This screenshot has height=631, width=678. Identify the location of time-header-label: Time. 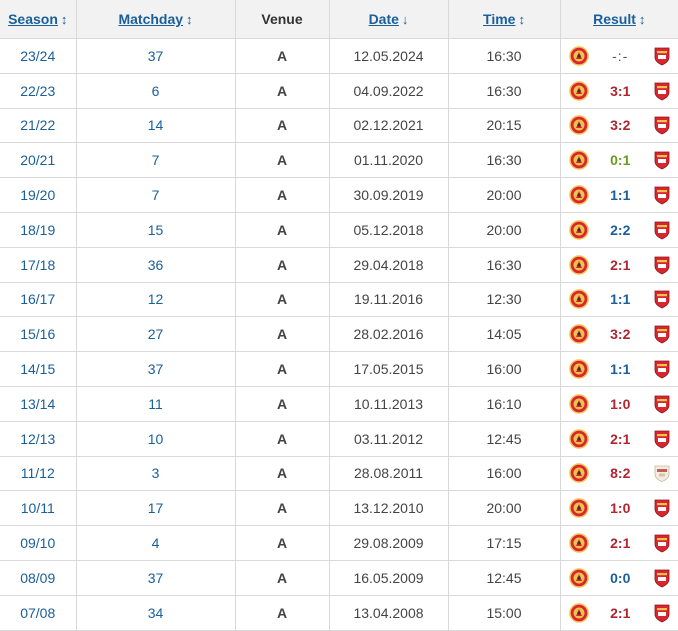
(499, 19).